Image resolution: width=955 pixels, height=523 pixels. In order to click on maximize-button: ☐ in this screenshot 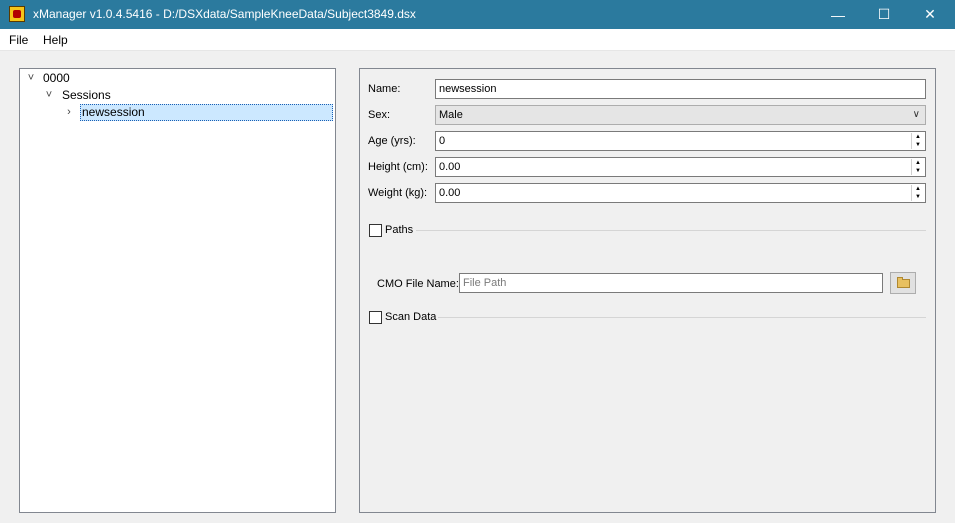, I will do `click(884, 14)`.